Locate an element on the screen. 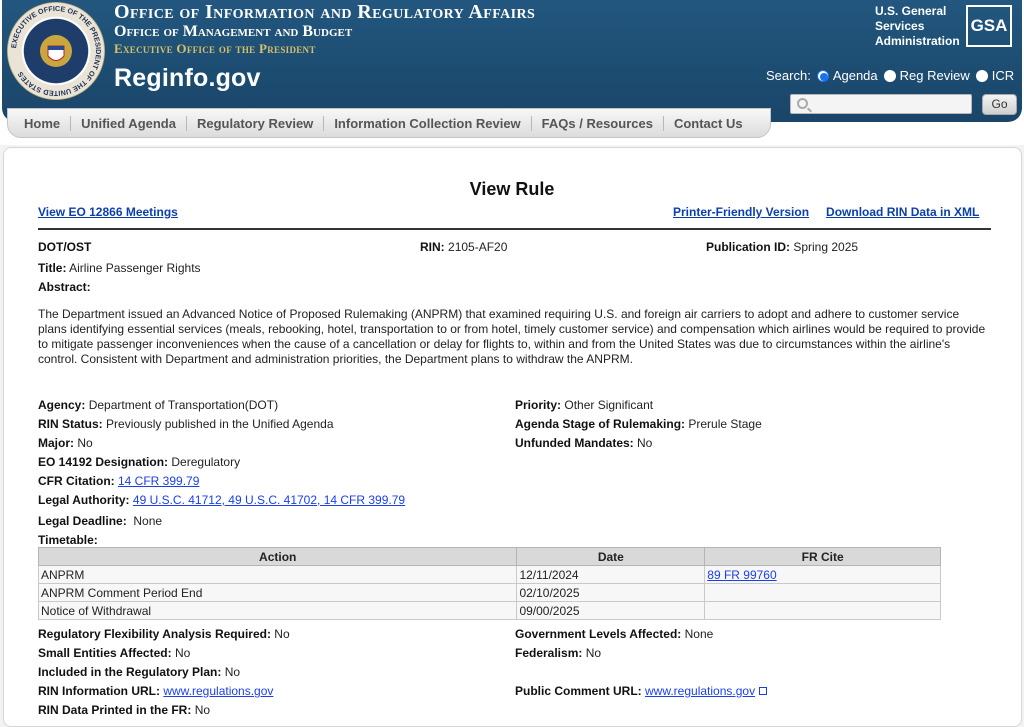 The width and height of the screenshot is (1024, 727). date-cell: 02/10/2025 is located at coordinates (611, 592).